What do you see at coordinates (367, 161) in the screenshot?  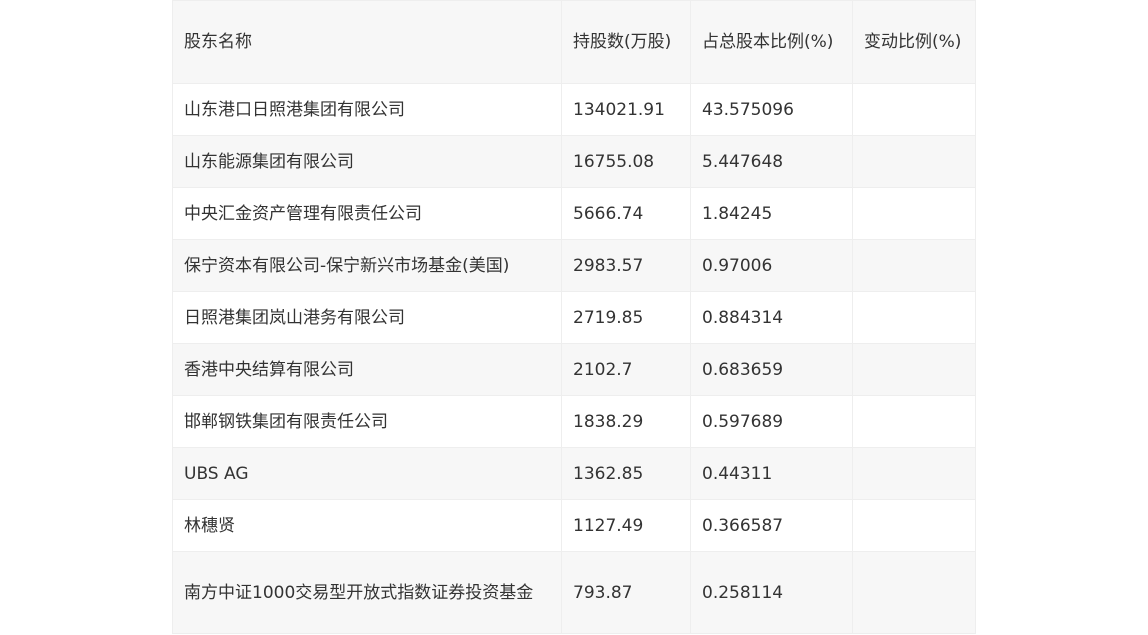 I see `cell-shareholder-name: 山东能源集团有限公司` at bounding box center [367, 161].